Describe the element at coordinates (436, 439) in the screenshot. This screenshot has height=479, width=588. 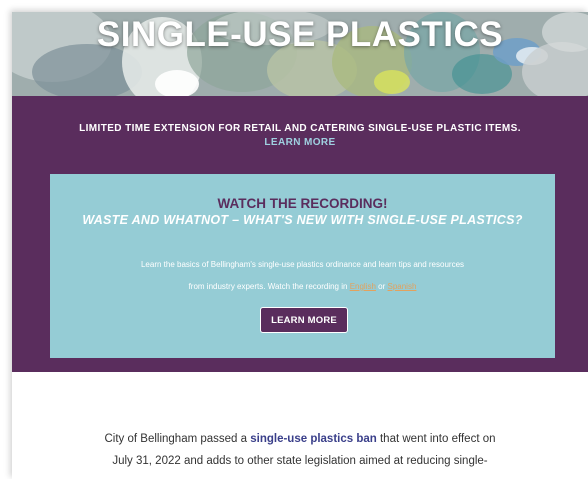
I see `intro-line1-suffix: that went into effect on` at that location.